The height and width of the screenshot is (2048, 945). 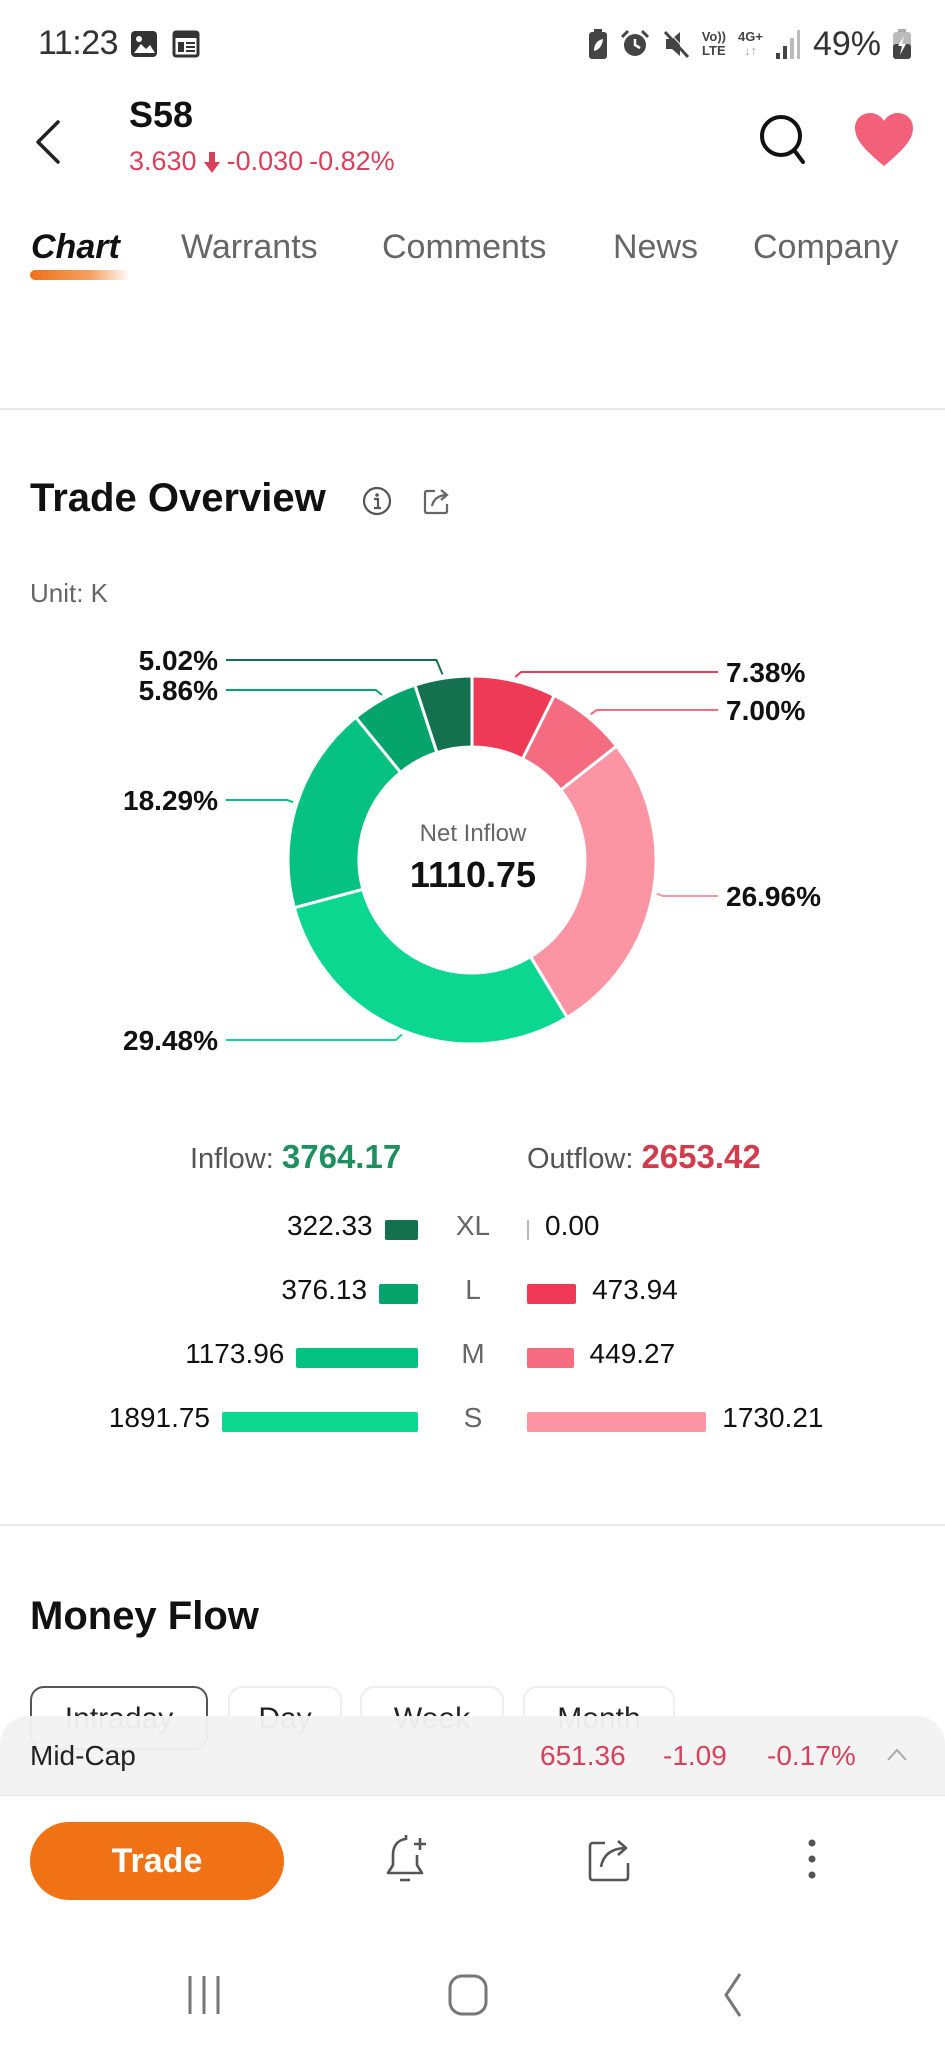 I want to click on inflow-value: 1173.96, so click(x=235, y=1353).